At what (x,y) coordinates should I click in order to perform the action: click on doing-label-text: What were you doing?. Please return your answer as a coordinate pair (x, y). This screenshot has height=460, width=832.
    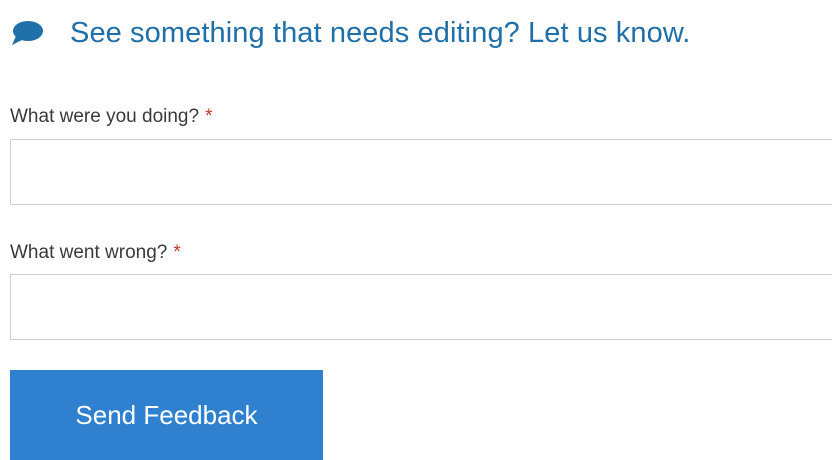
    Looking at the image, I should click on (105, 116).